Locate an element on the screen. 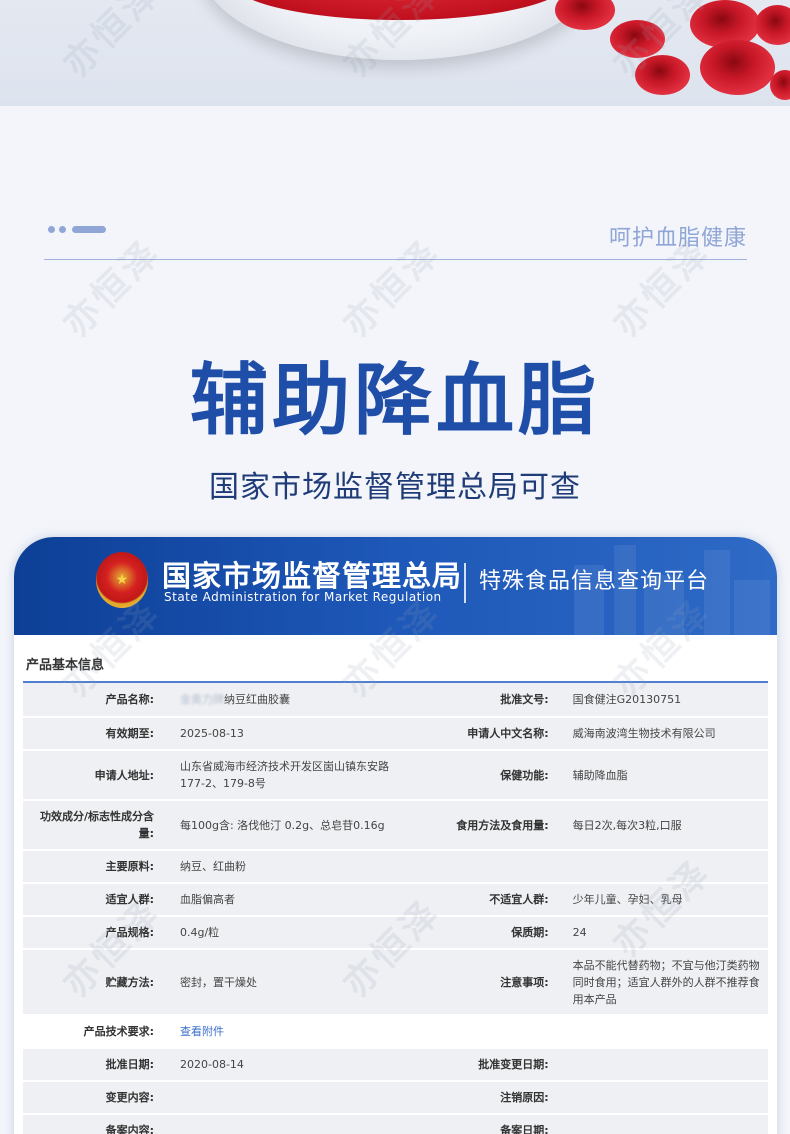 The height and width of the screenshot is (1134, 790). table-row: 备案内容: 备案日期: is located at coordinates (395, 1124).